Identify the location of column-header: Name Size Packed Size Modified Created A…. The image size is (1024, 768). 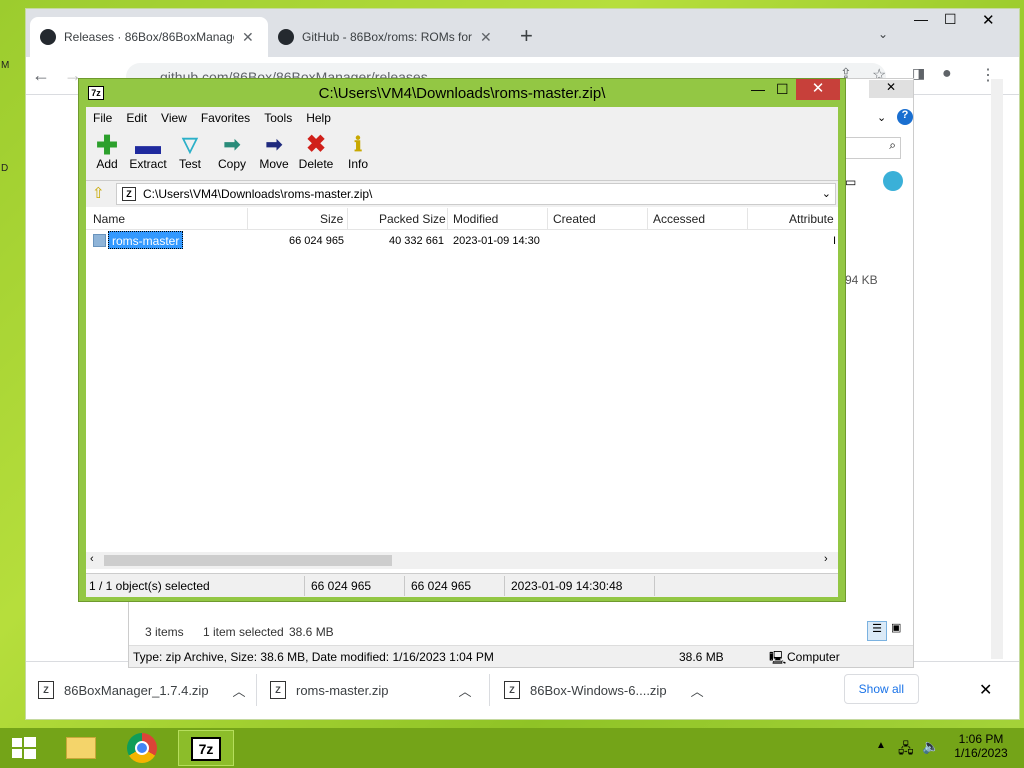
(462, 219).